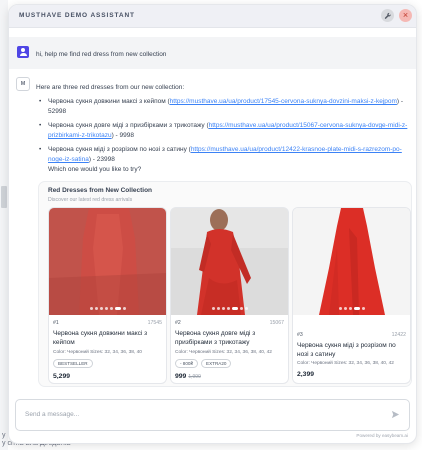  Describe the element at coordinates (100, 338) in the screenshot. I see `product-name: Червона сукня довжини максі з кейпом` at that location.